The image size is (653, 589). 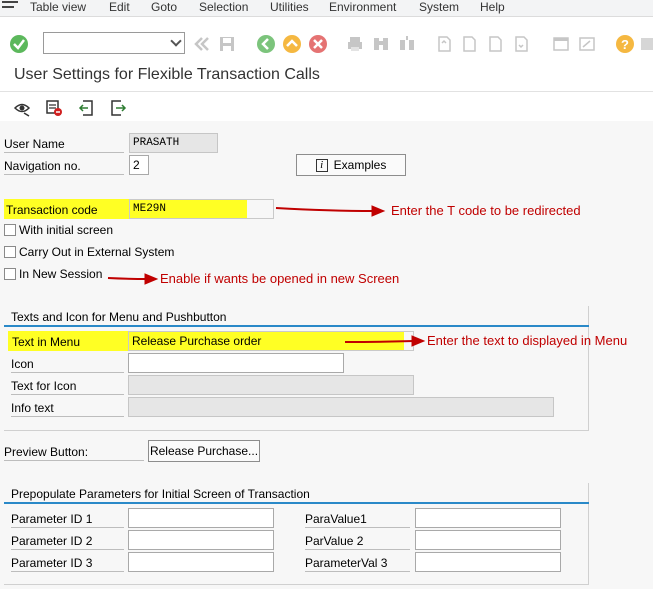 I want to click on para-value-1-label: ParaValue1, so click(x=336, y=519).